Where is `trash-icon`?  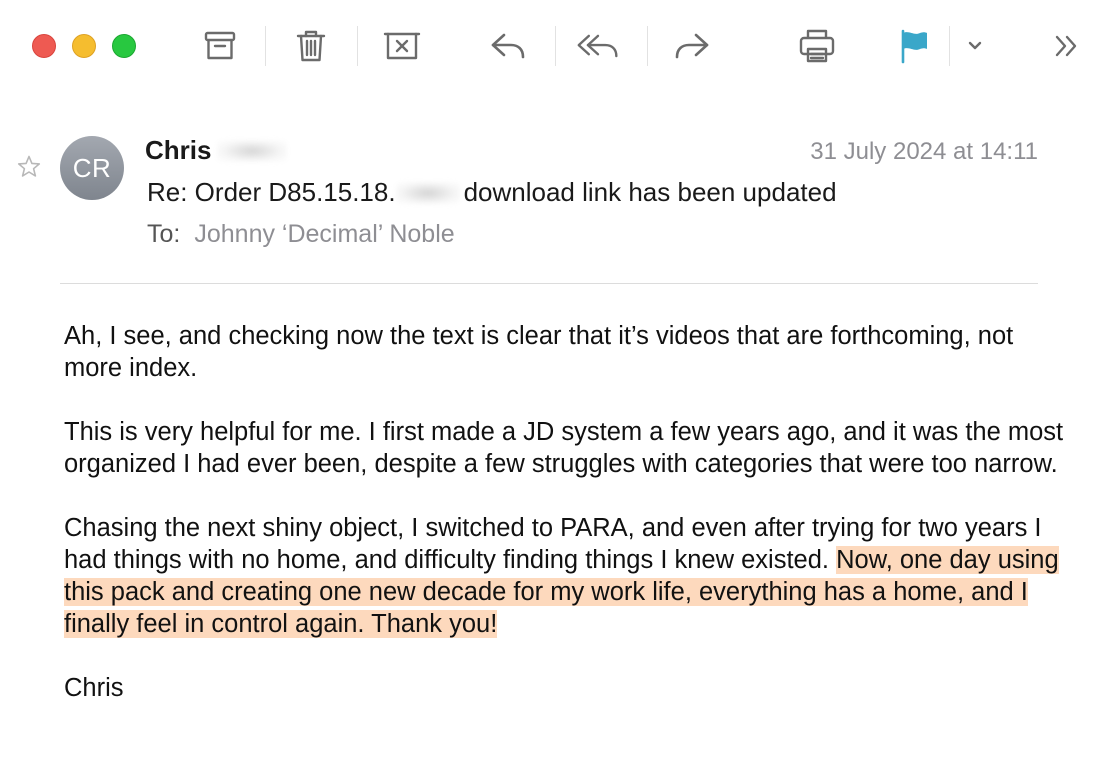
trash-icon is located at coordinates (311, 46).